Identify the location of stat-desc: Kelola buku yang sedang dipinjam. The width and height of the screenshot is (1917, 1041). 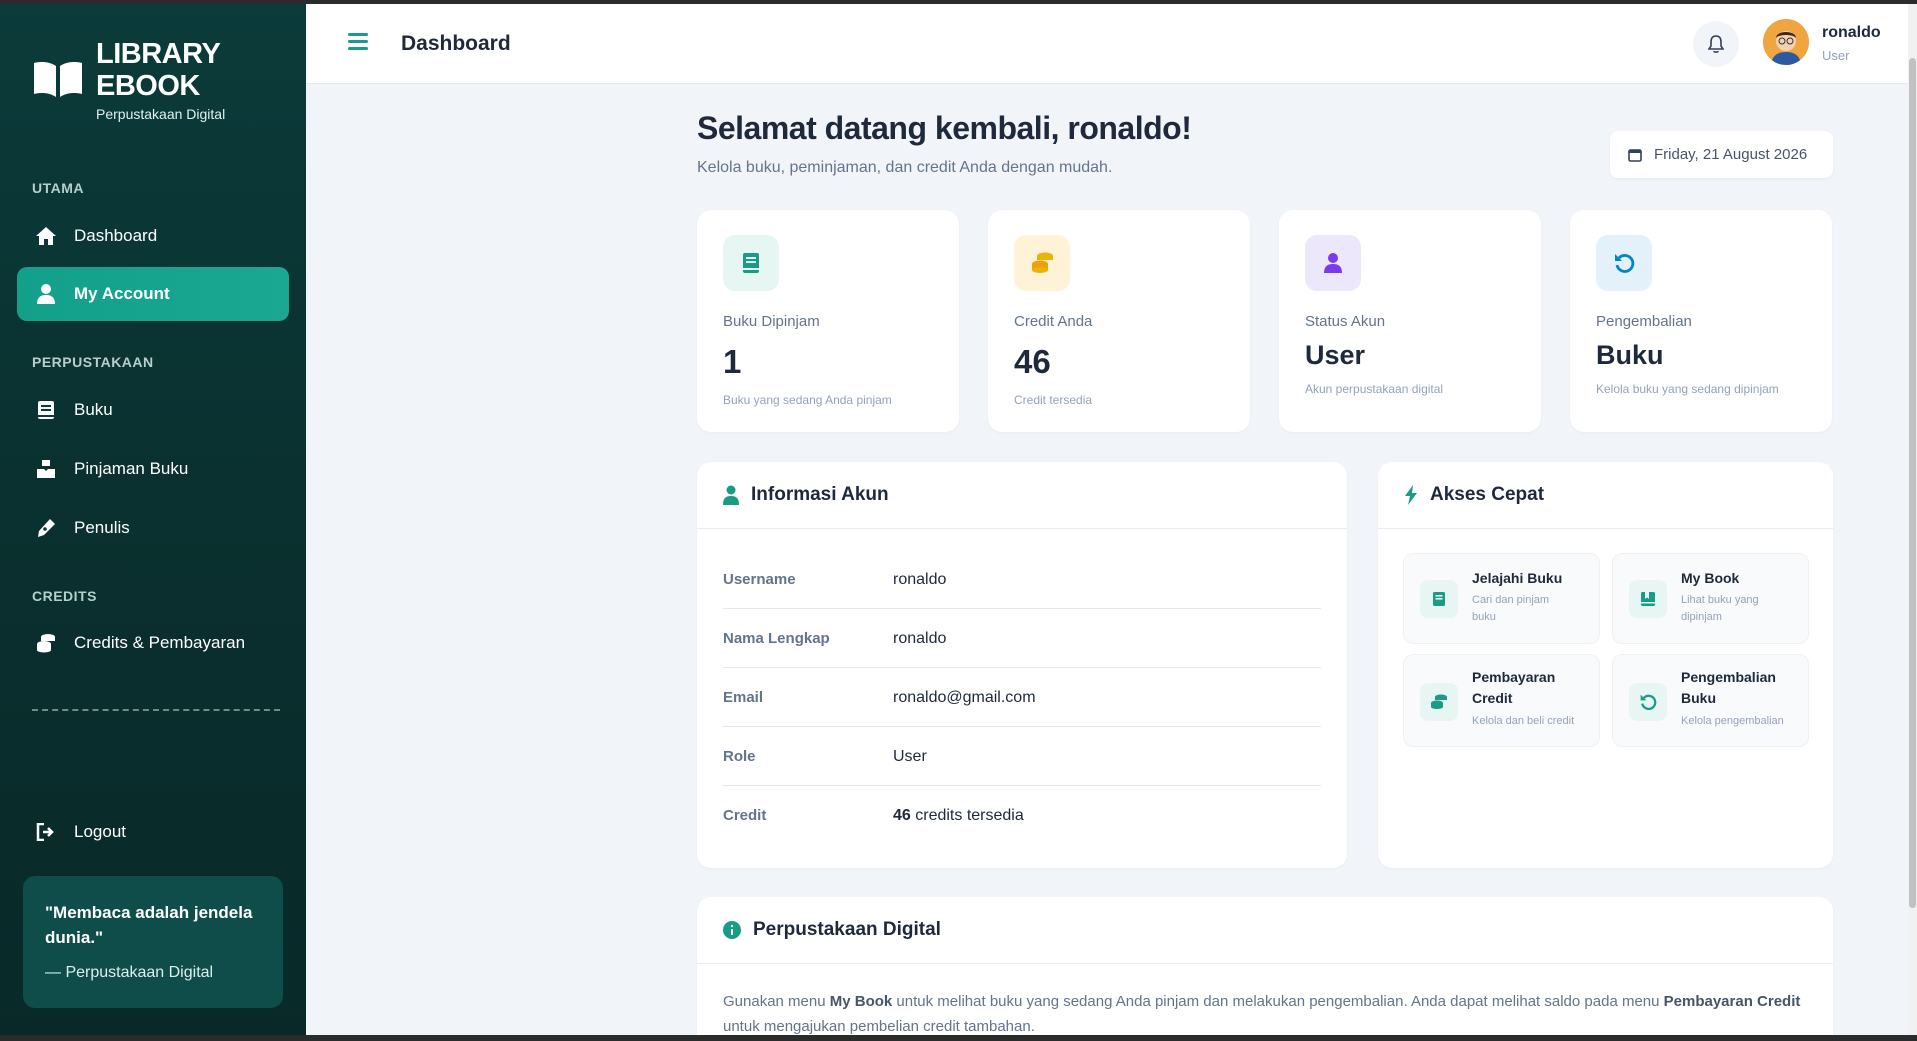
(1687, 389).